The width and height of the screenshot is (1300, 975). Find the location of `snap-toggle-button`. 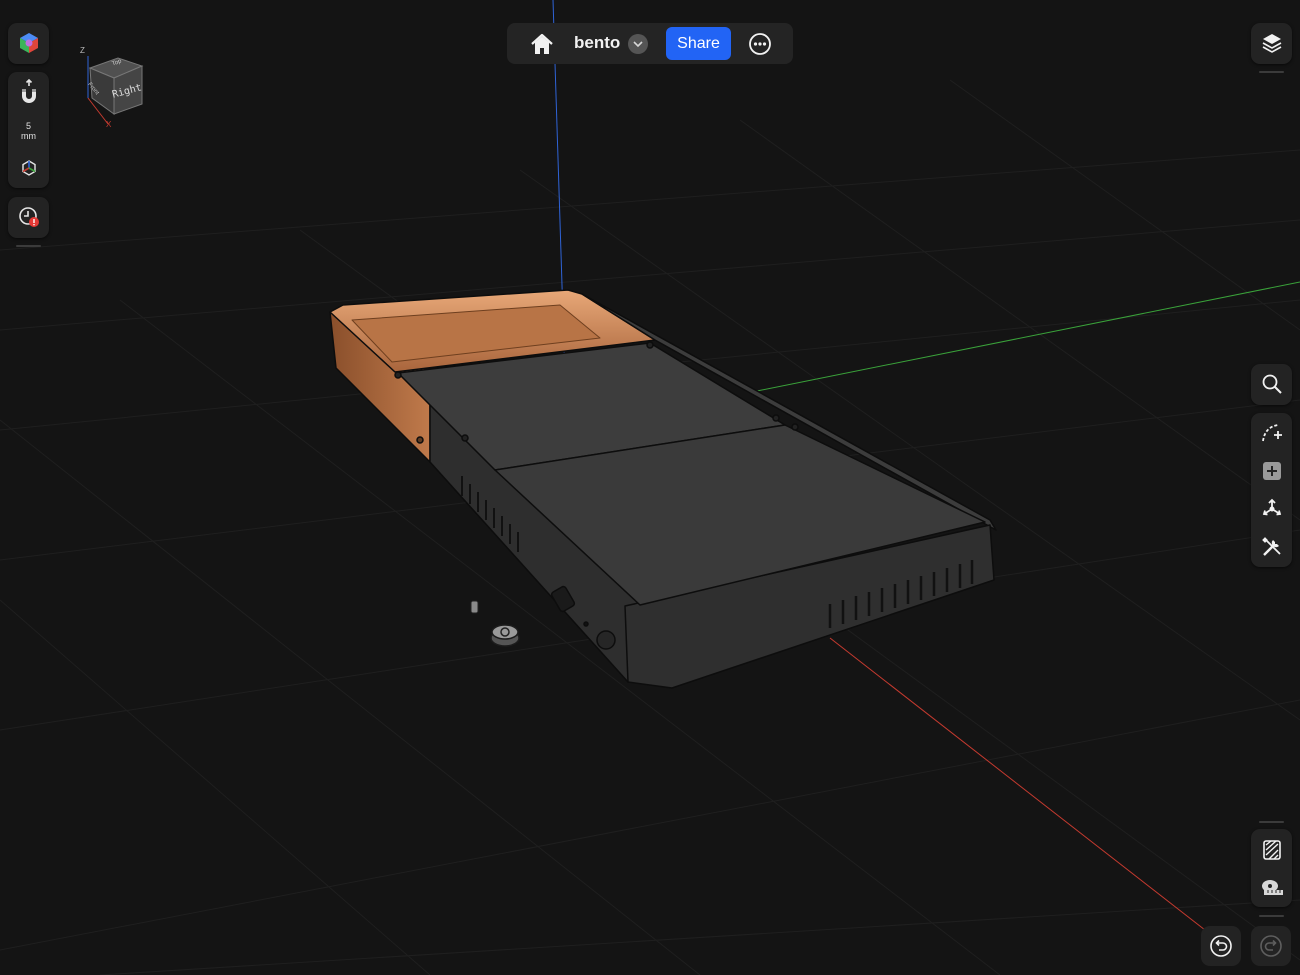

snap-toggle-button is located at coordinates (28, 92).